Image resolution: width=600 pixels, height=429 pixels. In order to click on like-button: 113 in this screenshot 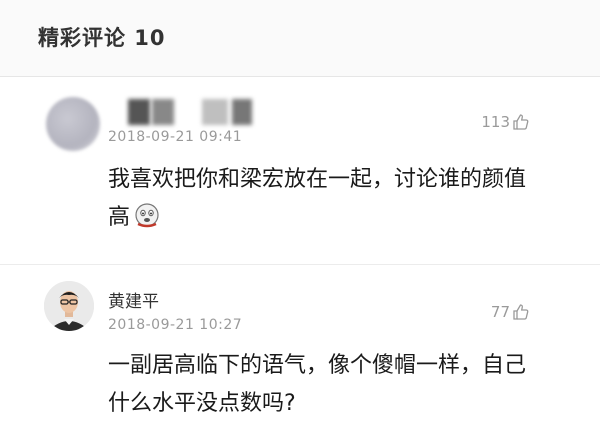, I will do `click(505, 122)`.